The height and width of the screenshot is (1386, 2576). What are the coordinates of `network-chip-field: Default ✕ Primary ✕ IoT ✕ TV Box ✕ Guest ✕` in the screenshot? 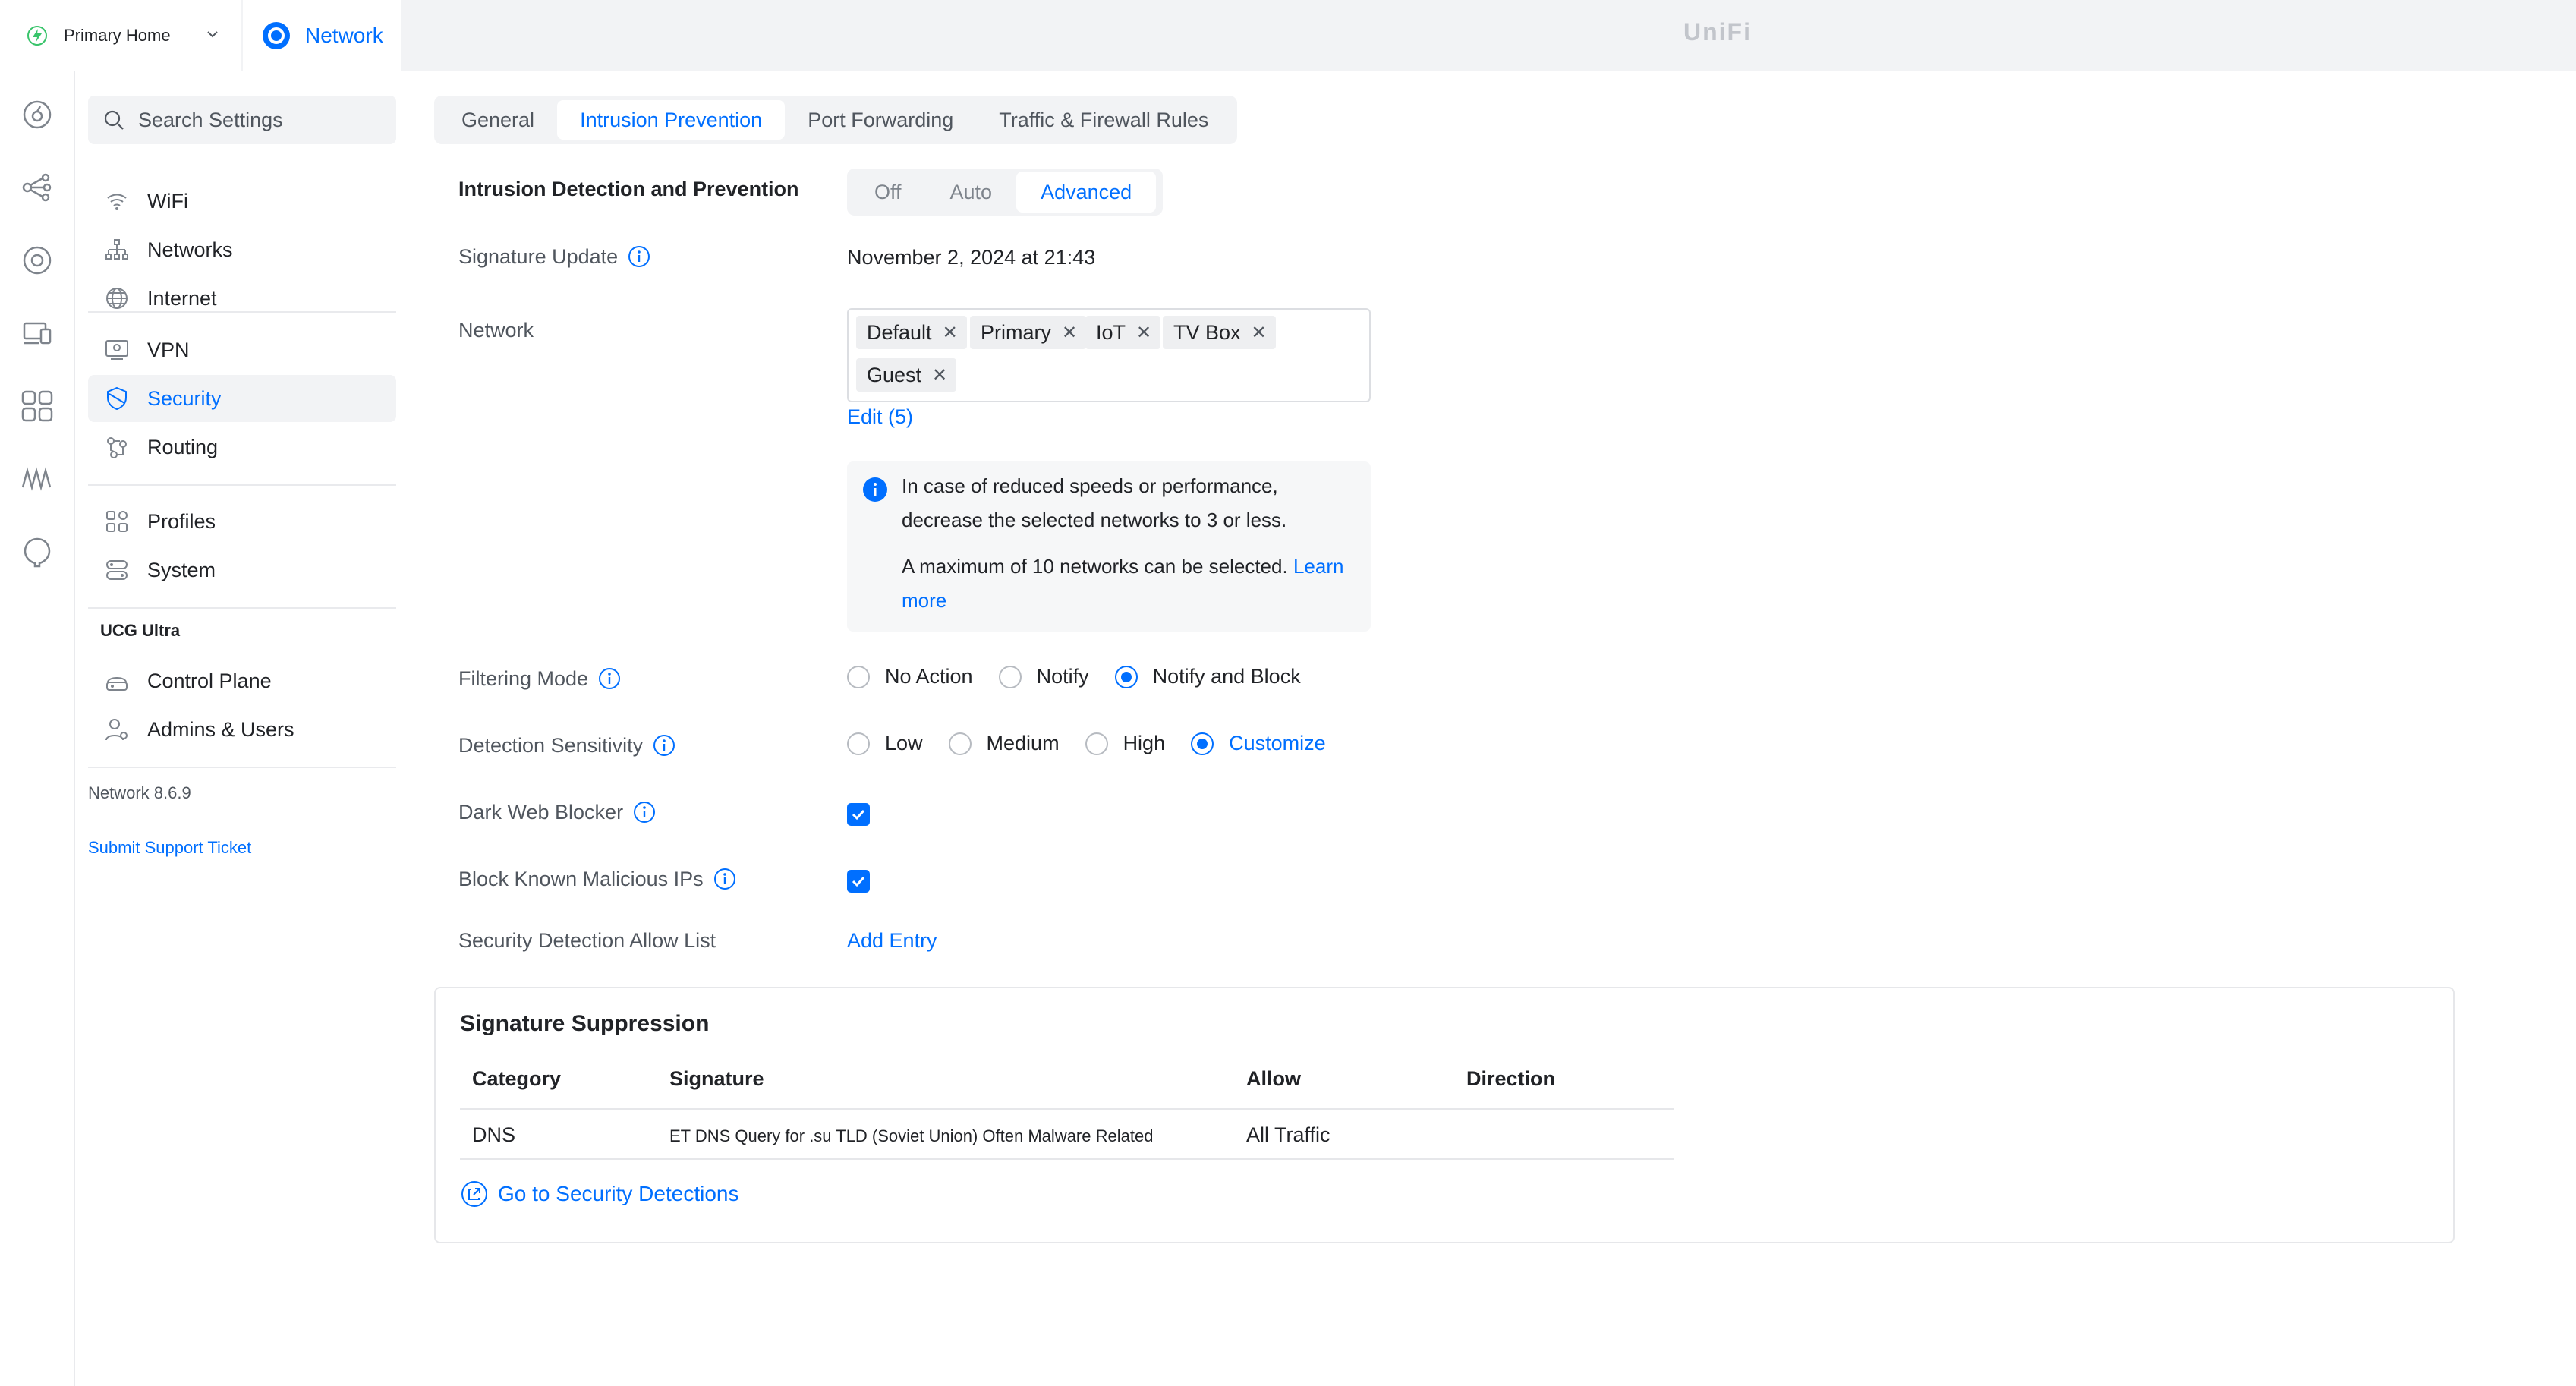 It's located at (1109, 355).